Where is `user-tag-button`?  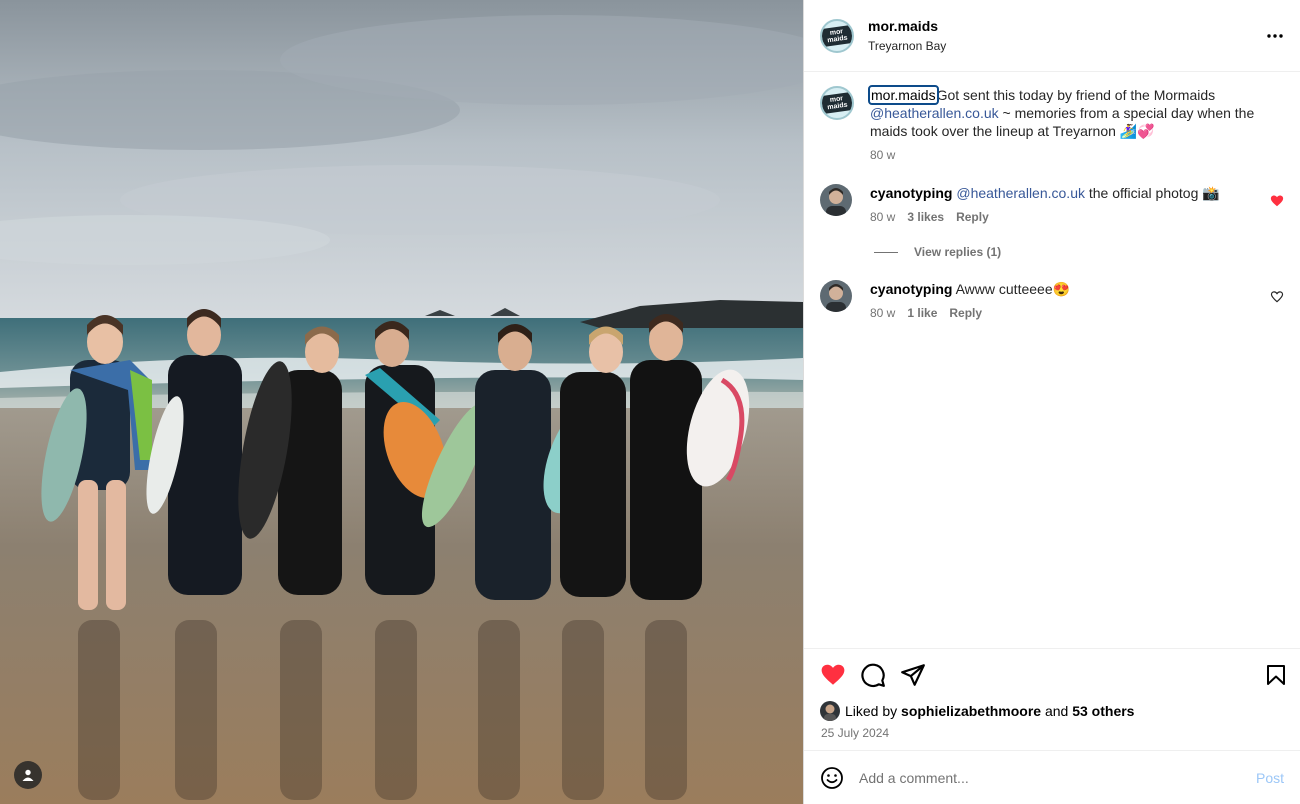 user-tag-button is located at coordinates (28, 775).